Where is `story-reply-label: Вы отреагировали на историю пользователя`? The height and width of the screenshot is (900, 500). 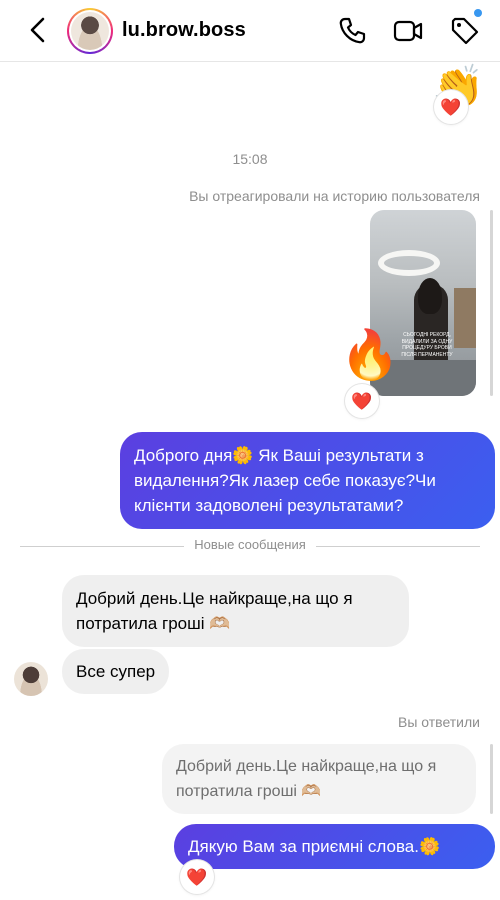
story-reply-label: Вы отреагировали на историю пользователя is located at coordinates (334, 196).